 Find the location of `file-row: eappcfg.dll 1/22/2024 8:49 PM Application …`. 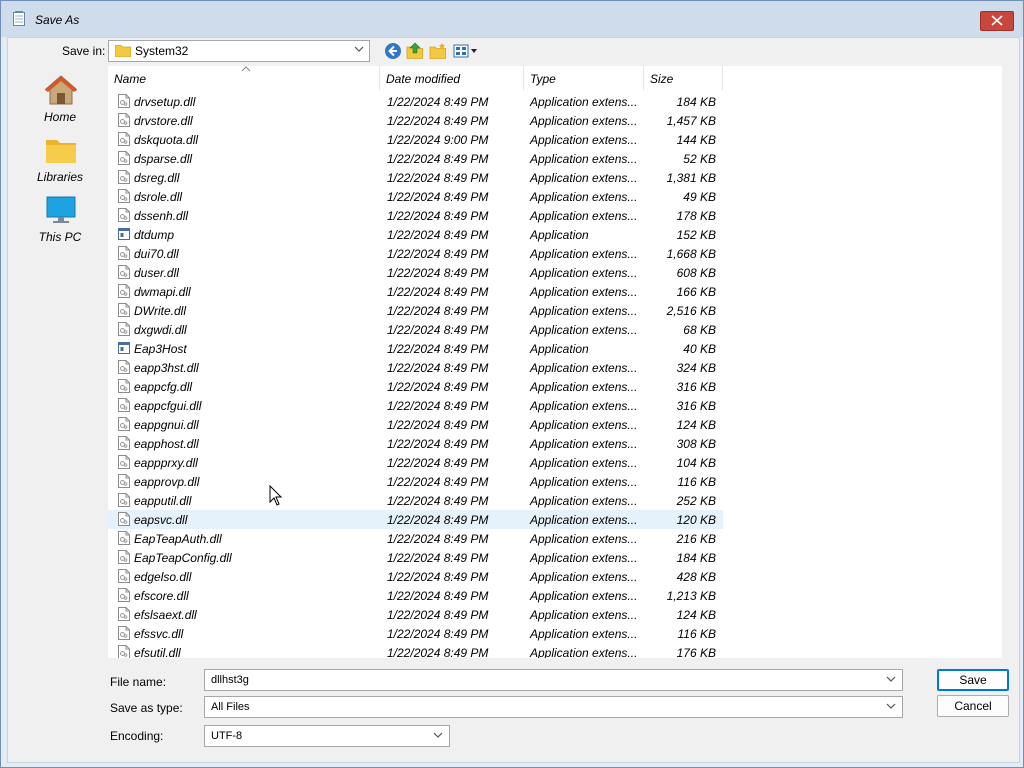

file-row: eappcfg.dll 1/22/2024 8:49 PM Application … is located at coordinates (415, 386).